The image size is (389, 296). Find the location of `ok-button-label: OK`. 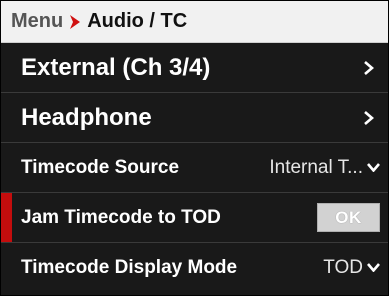

ok-button-label: OK is located at coordinates (348, 217).